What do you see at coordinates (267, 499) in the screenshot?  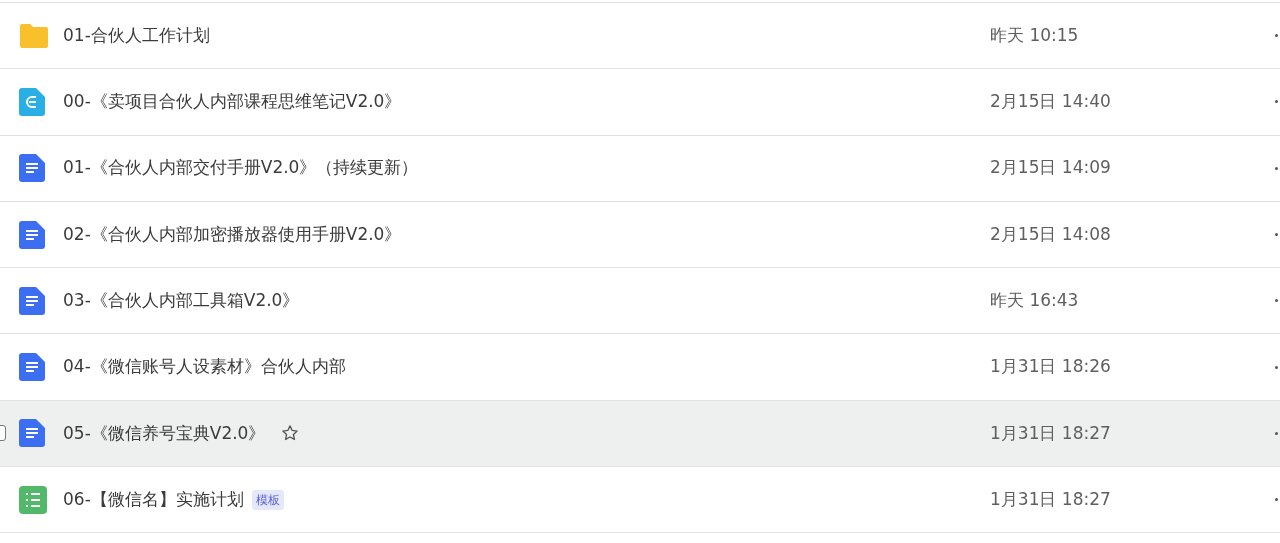 I see `template-tag: 模板` at bounding box center [267, 499].